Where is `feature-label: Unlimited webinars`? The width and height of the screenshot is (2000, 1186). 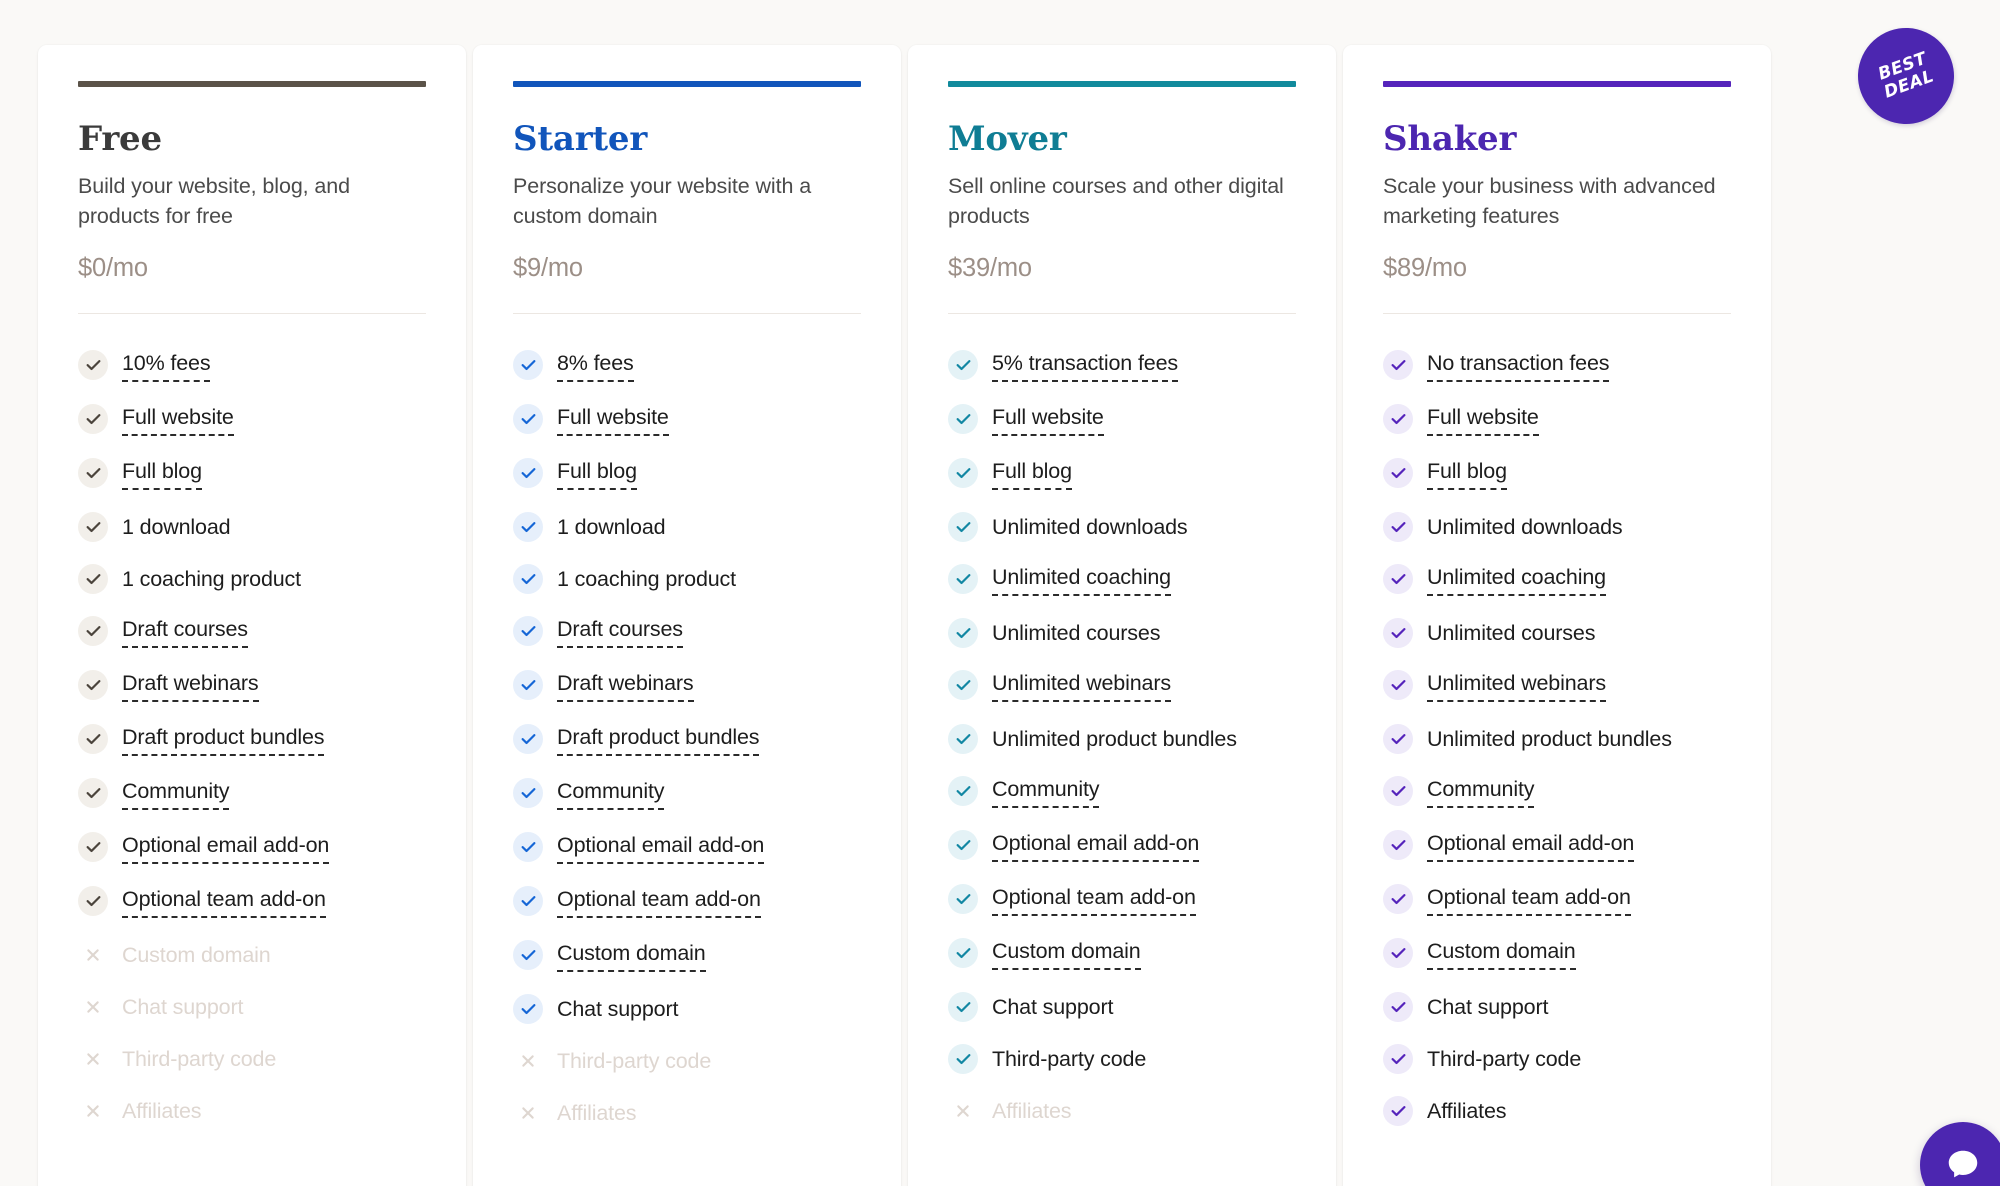
feature-label: Unlimited webinars is located at coordinates (1081, 686).